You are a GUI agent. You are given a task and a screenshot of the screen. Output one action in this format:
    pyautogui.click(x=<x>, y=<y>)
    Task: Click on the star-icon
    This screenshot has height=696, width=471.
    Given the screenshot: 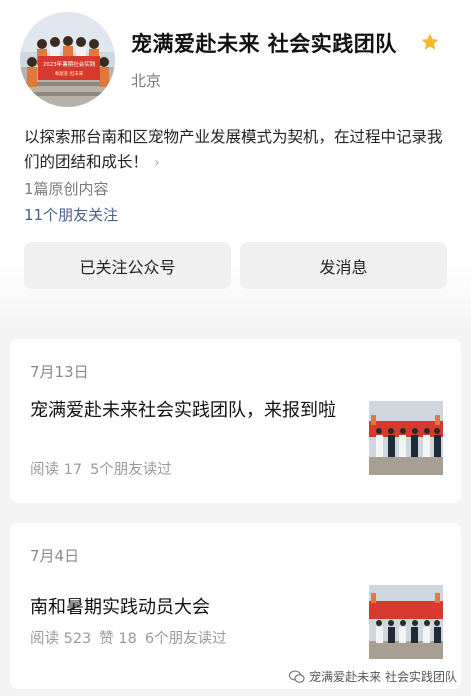 What is the action you would take?
    pyautogui.click(x=430, y=42)
    